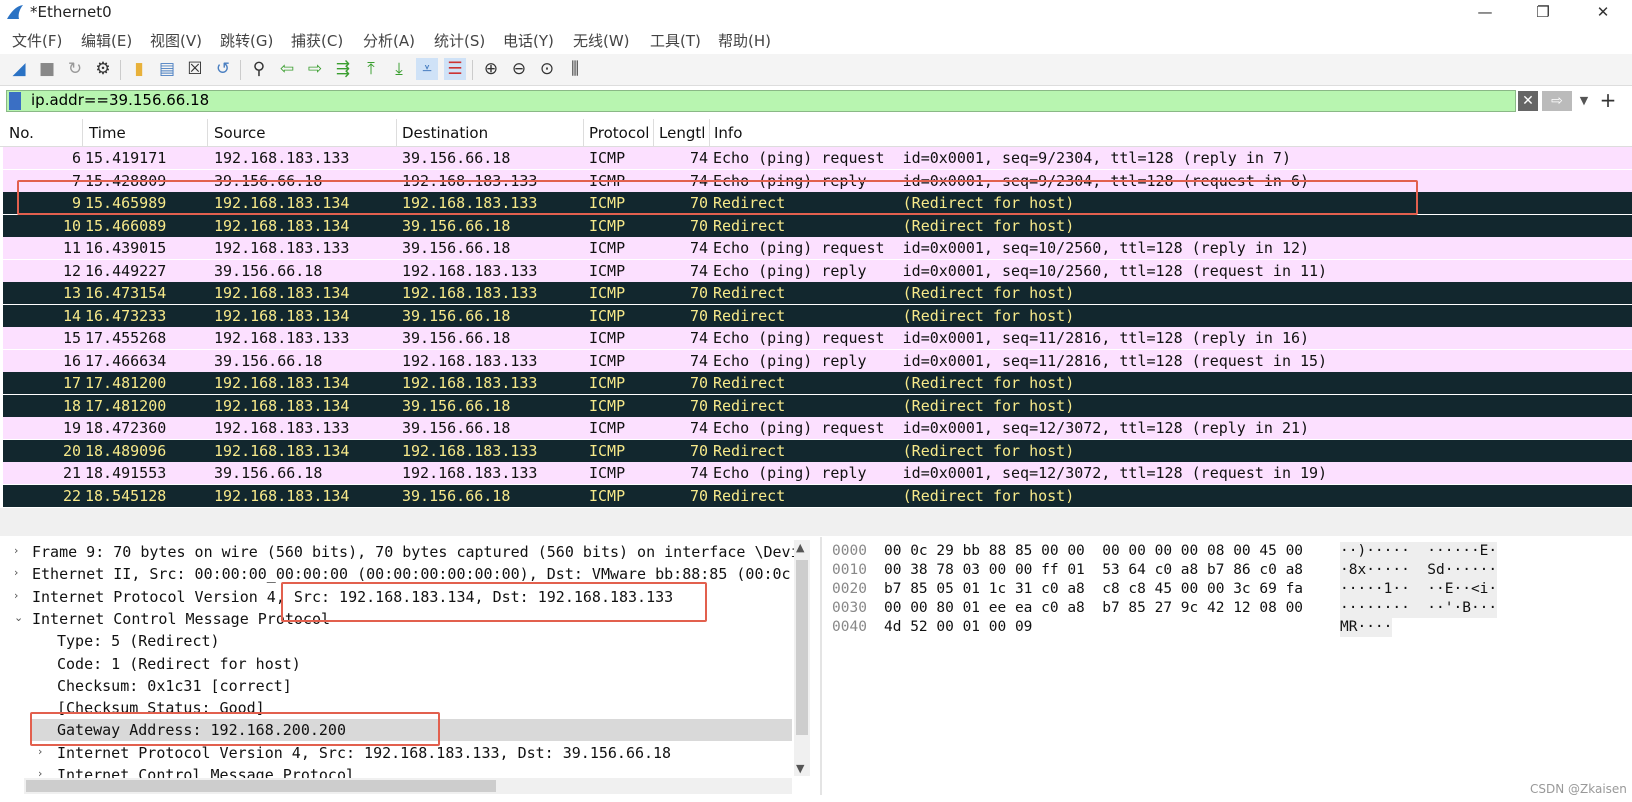 The image size is (1632, 802). What do you see at coordinates (176, 40) in the screenshot?
I see `menu-view: 视图(V)` at bounding box center [176, 40].